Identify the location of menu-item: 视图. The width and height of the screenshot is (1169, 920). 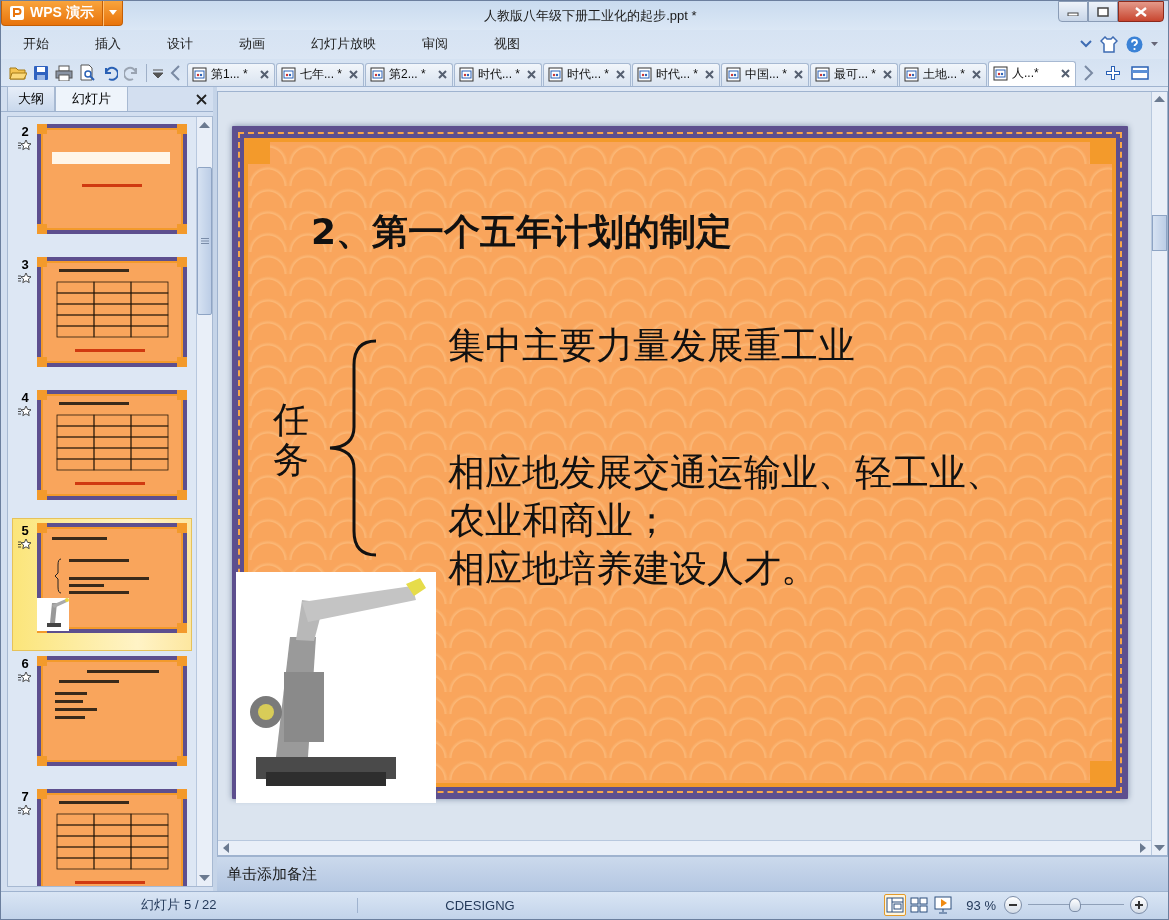
(507, 44).